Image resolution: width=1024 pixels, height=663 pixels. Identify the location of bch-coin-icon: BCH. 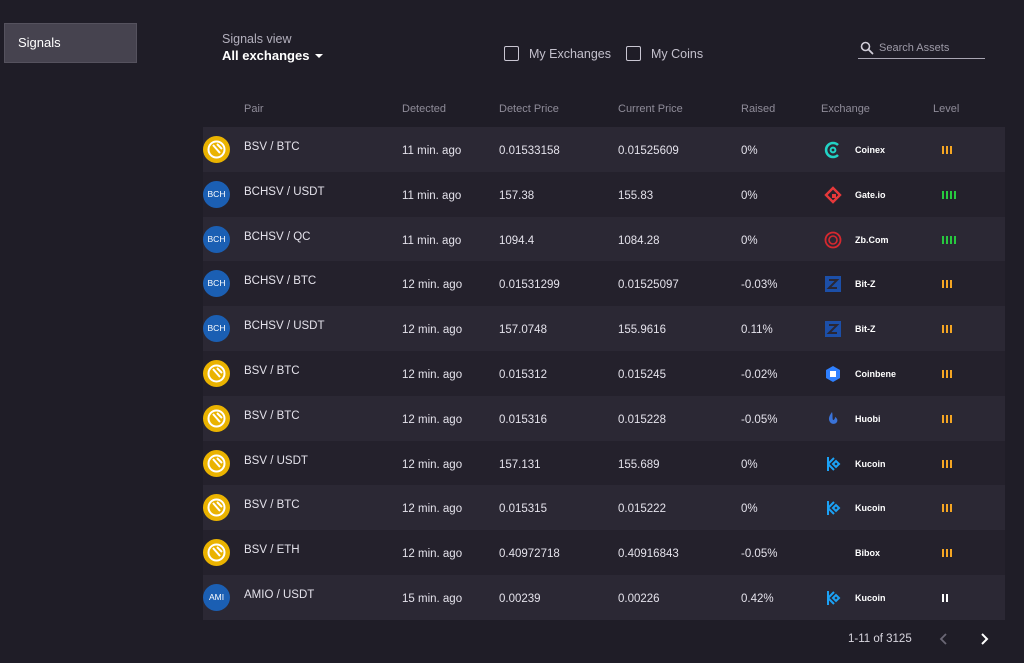
(216, 284).